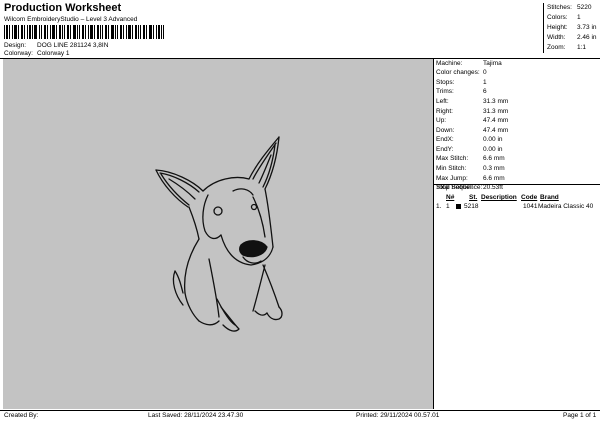 The width and height of the screenshot is (600, 424). I want to click on stat-row: Zoom: 1:1, so click(567, 47).